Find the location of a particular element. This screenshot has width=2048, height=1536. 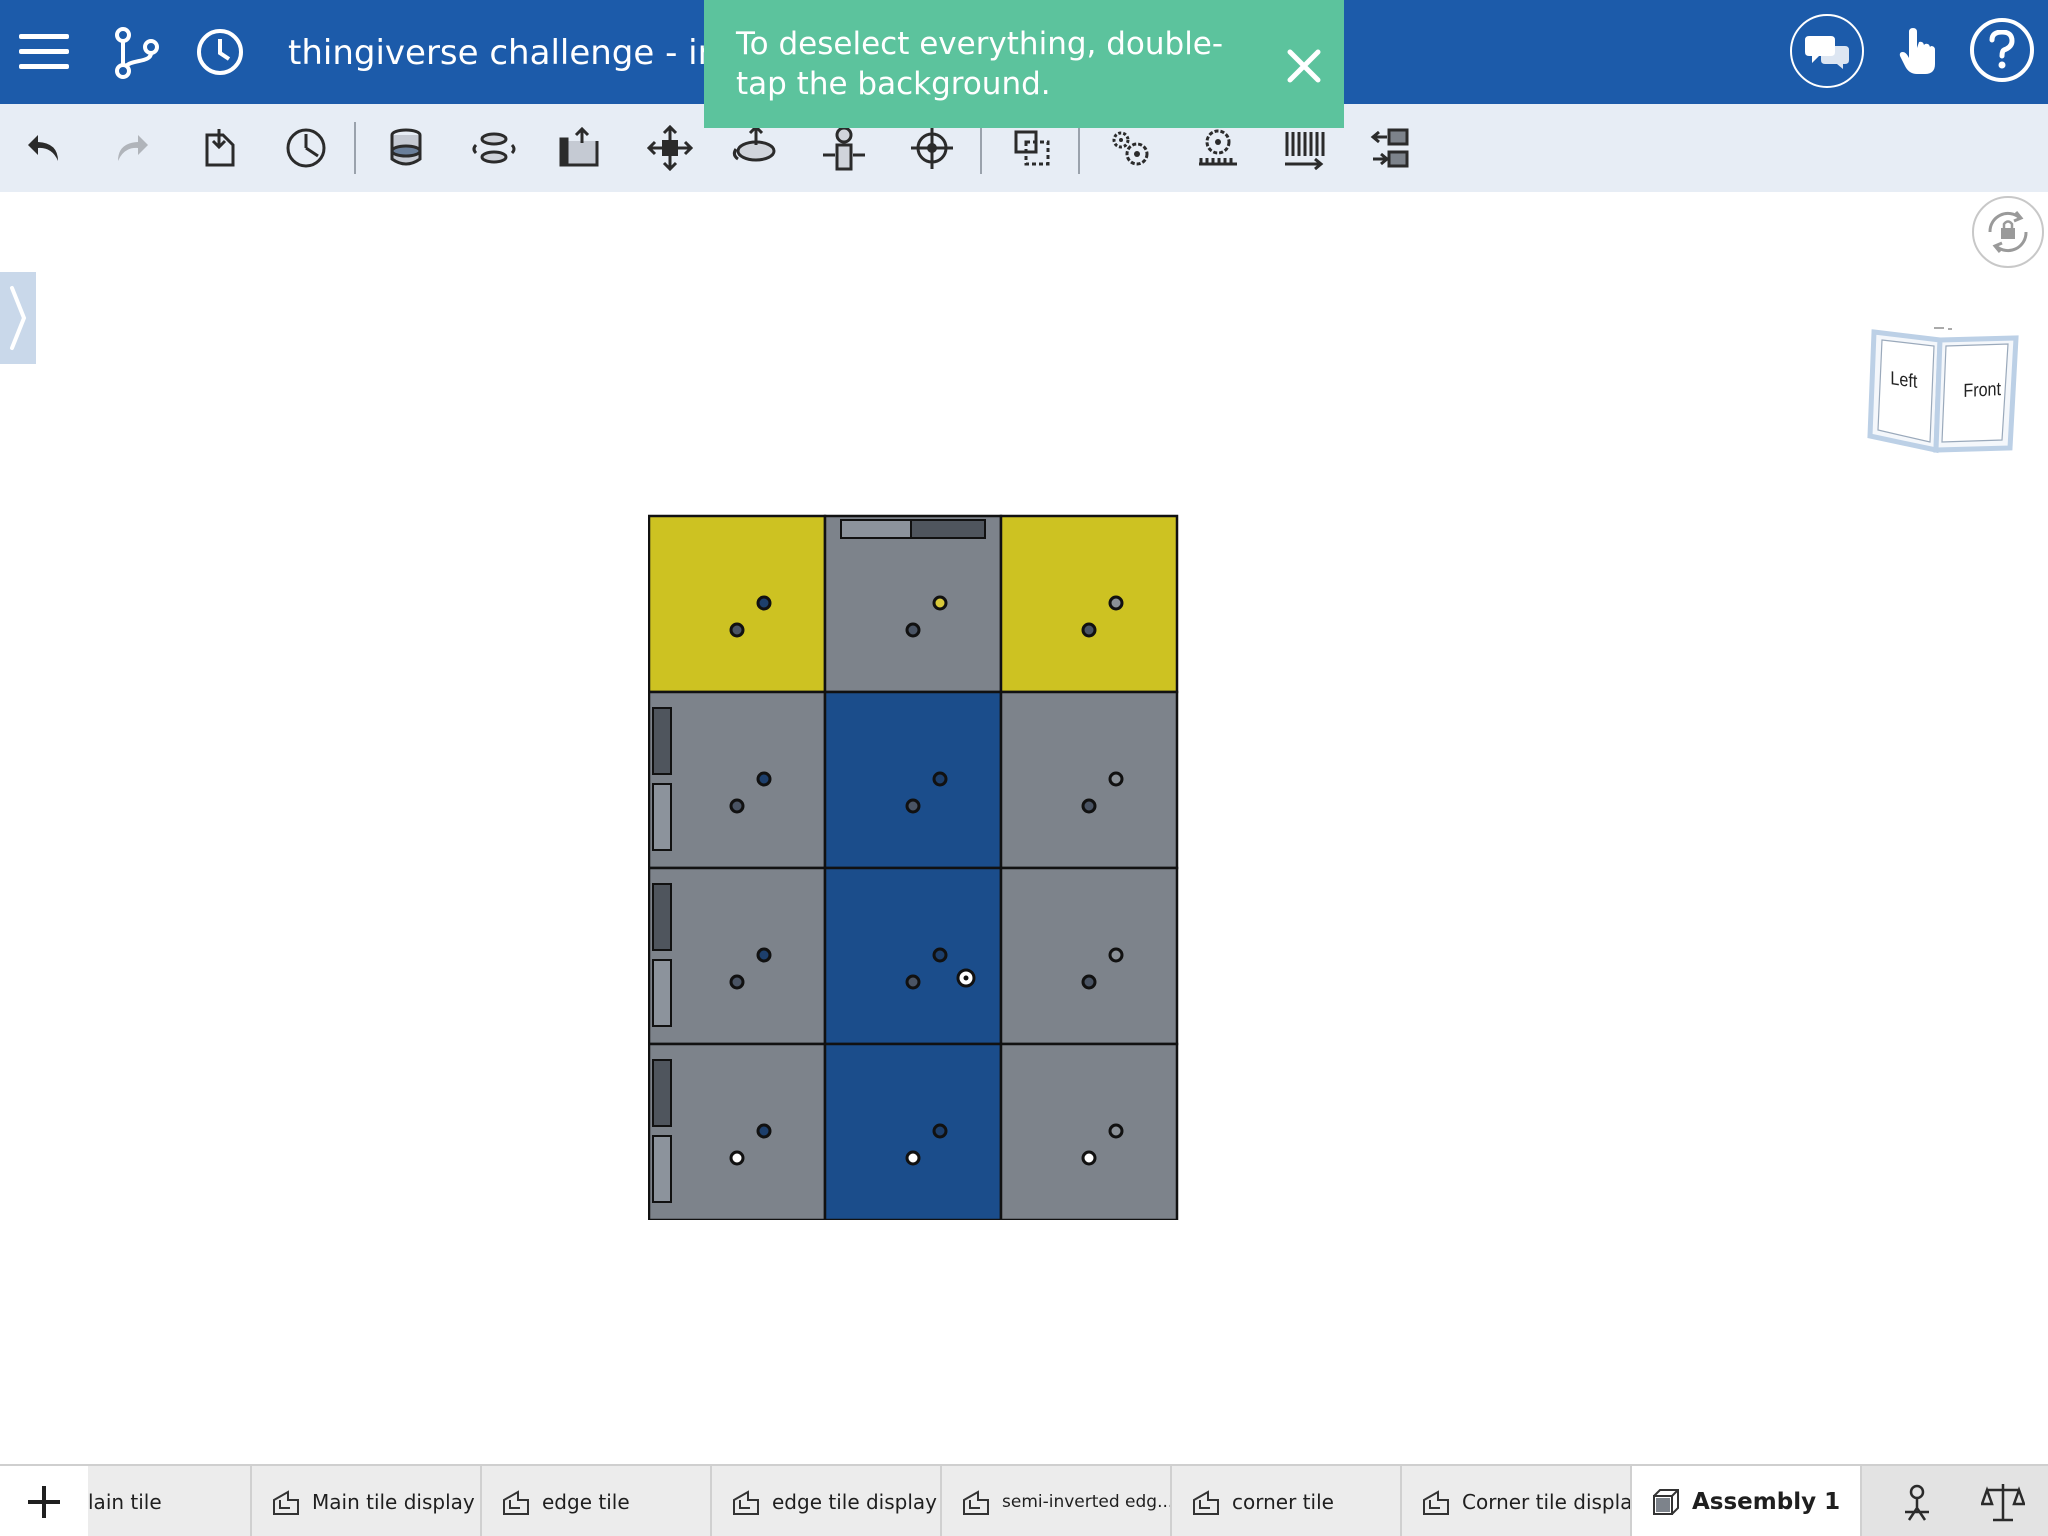

mass-properties-scale-icon is located at coordinates (2003, 1503).